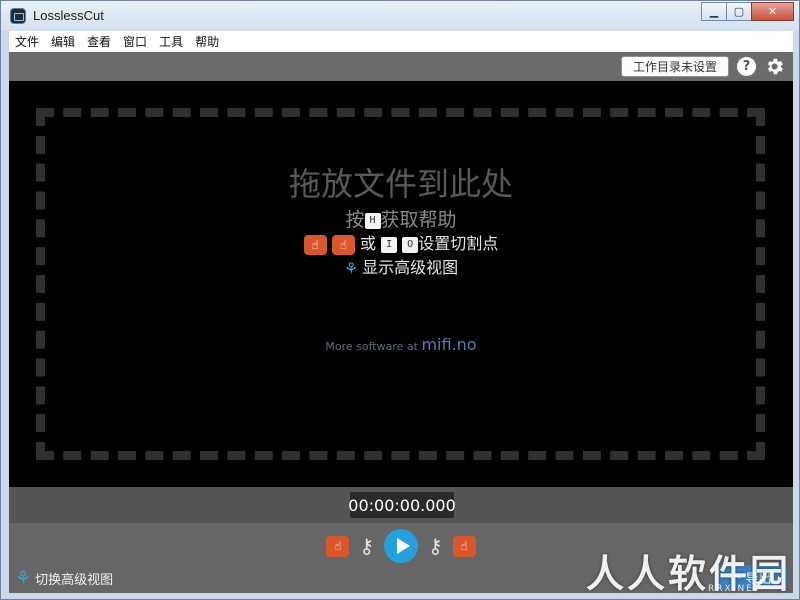 The width and height of the screenshot is (800, 600). Describe the element at coordinates (400, 16) in the screenshot. I see `title-bar: LosslessCut ▁ ▢ ✕` at that location.